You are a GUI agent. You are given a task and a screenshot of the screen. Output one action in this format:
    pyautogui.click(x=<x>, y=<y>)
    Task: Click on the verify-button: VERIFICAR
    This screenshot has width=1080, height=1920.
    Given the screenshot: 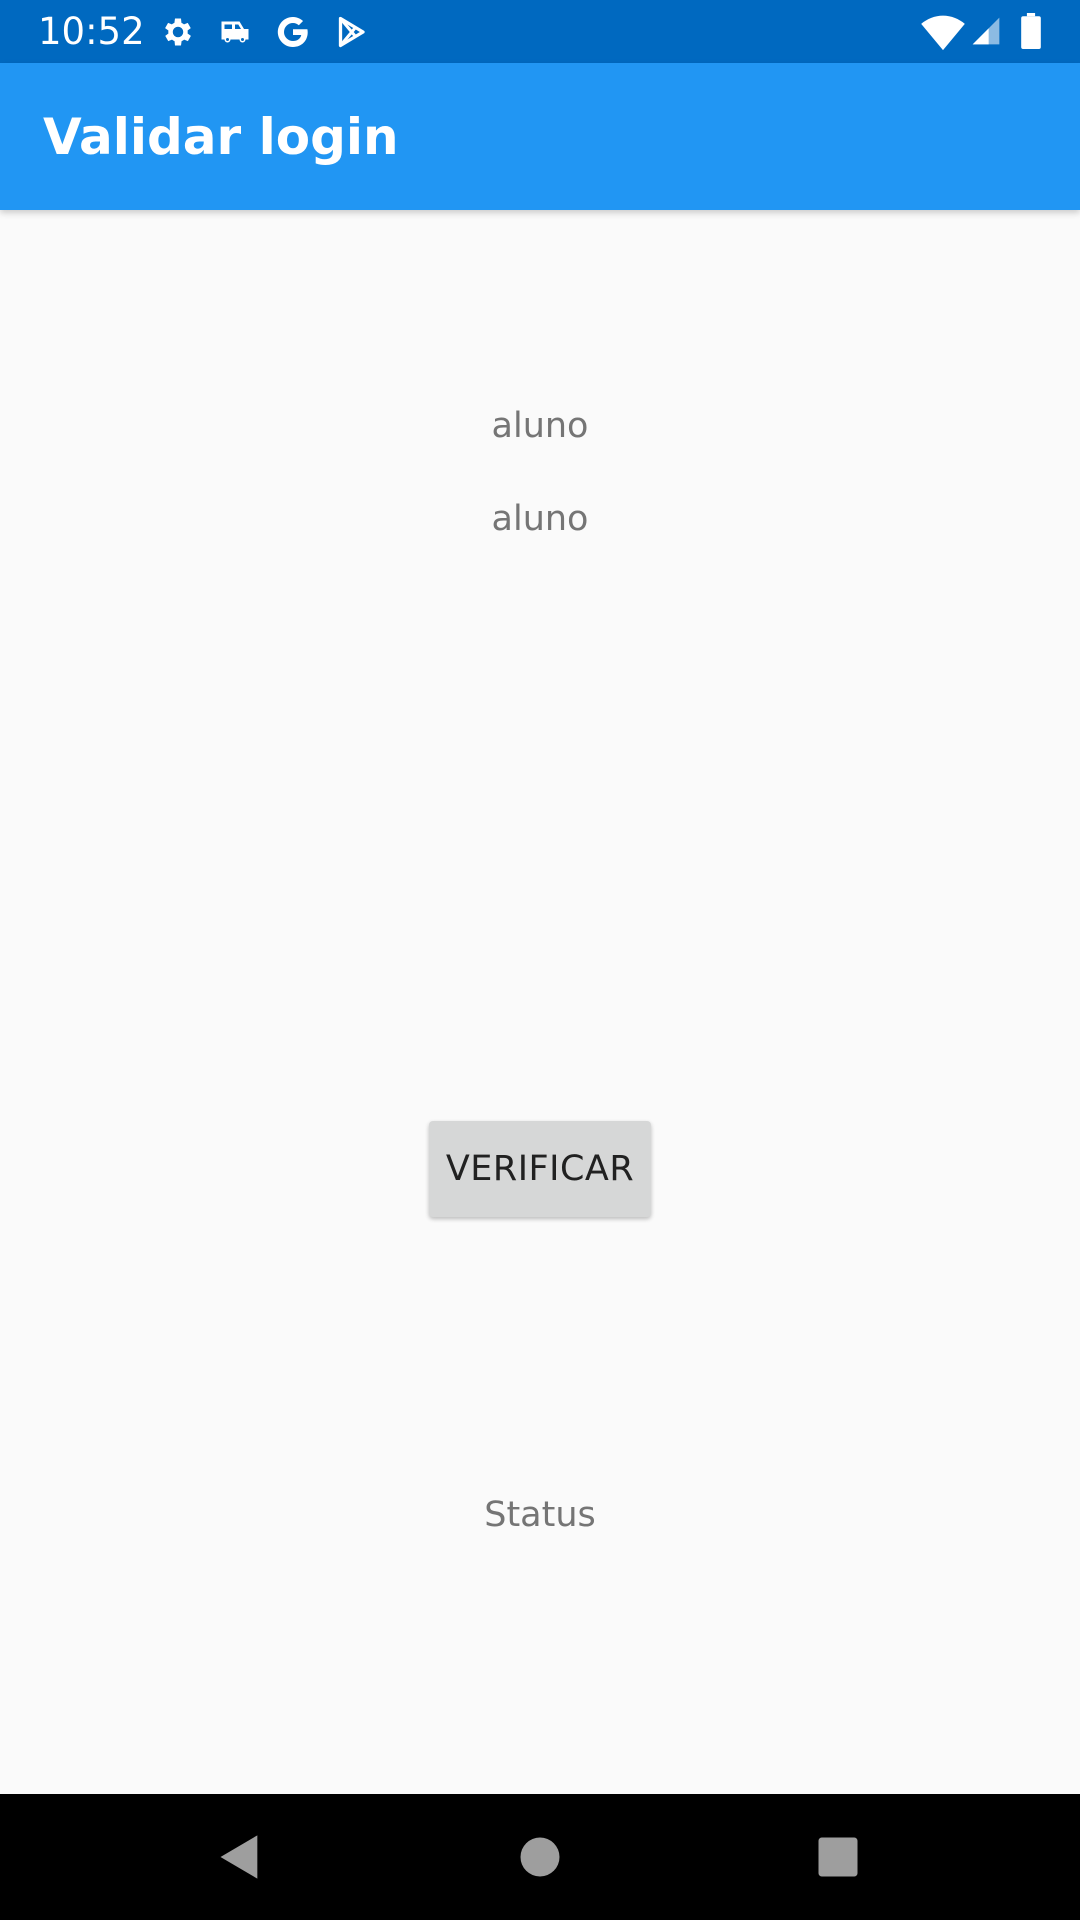 What is the action you would take?
    pyautogui.click(x=540, y=1169)
    